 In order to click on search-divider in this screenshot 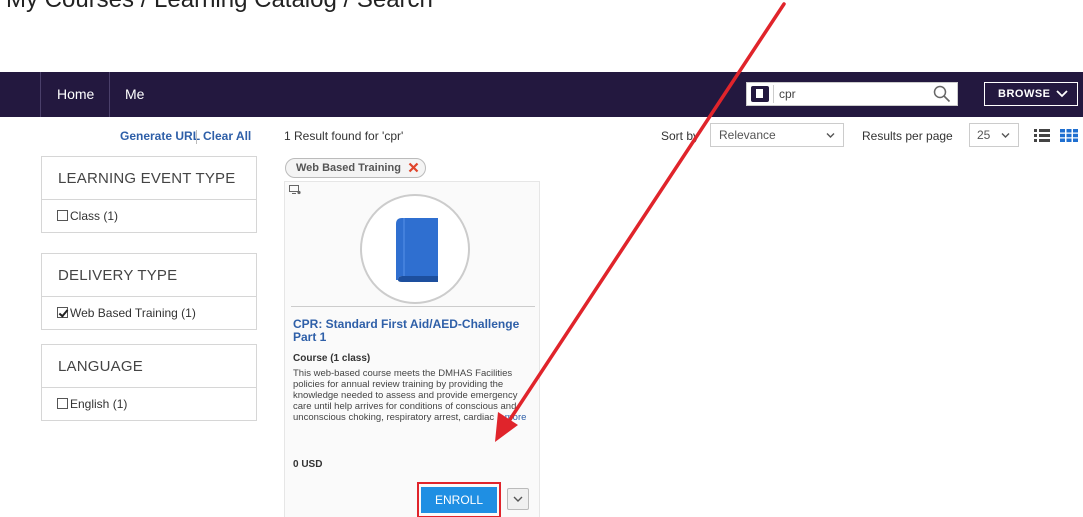, I will do `click(773, 94)`.